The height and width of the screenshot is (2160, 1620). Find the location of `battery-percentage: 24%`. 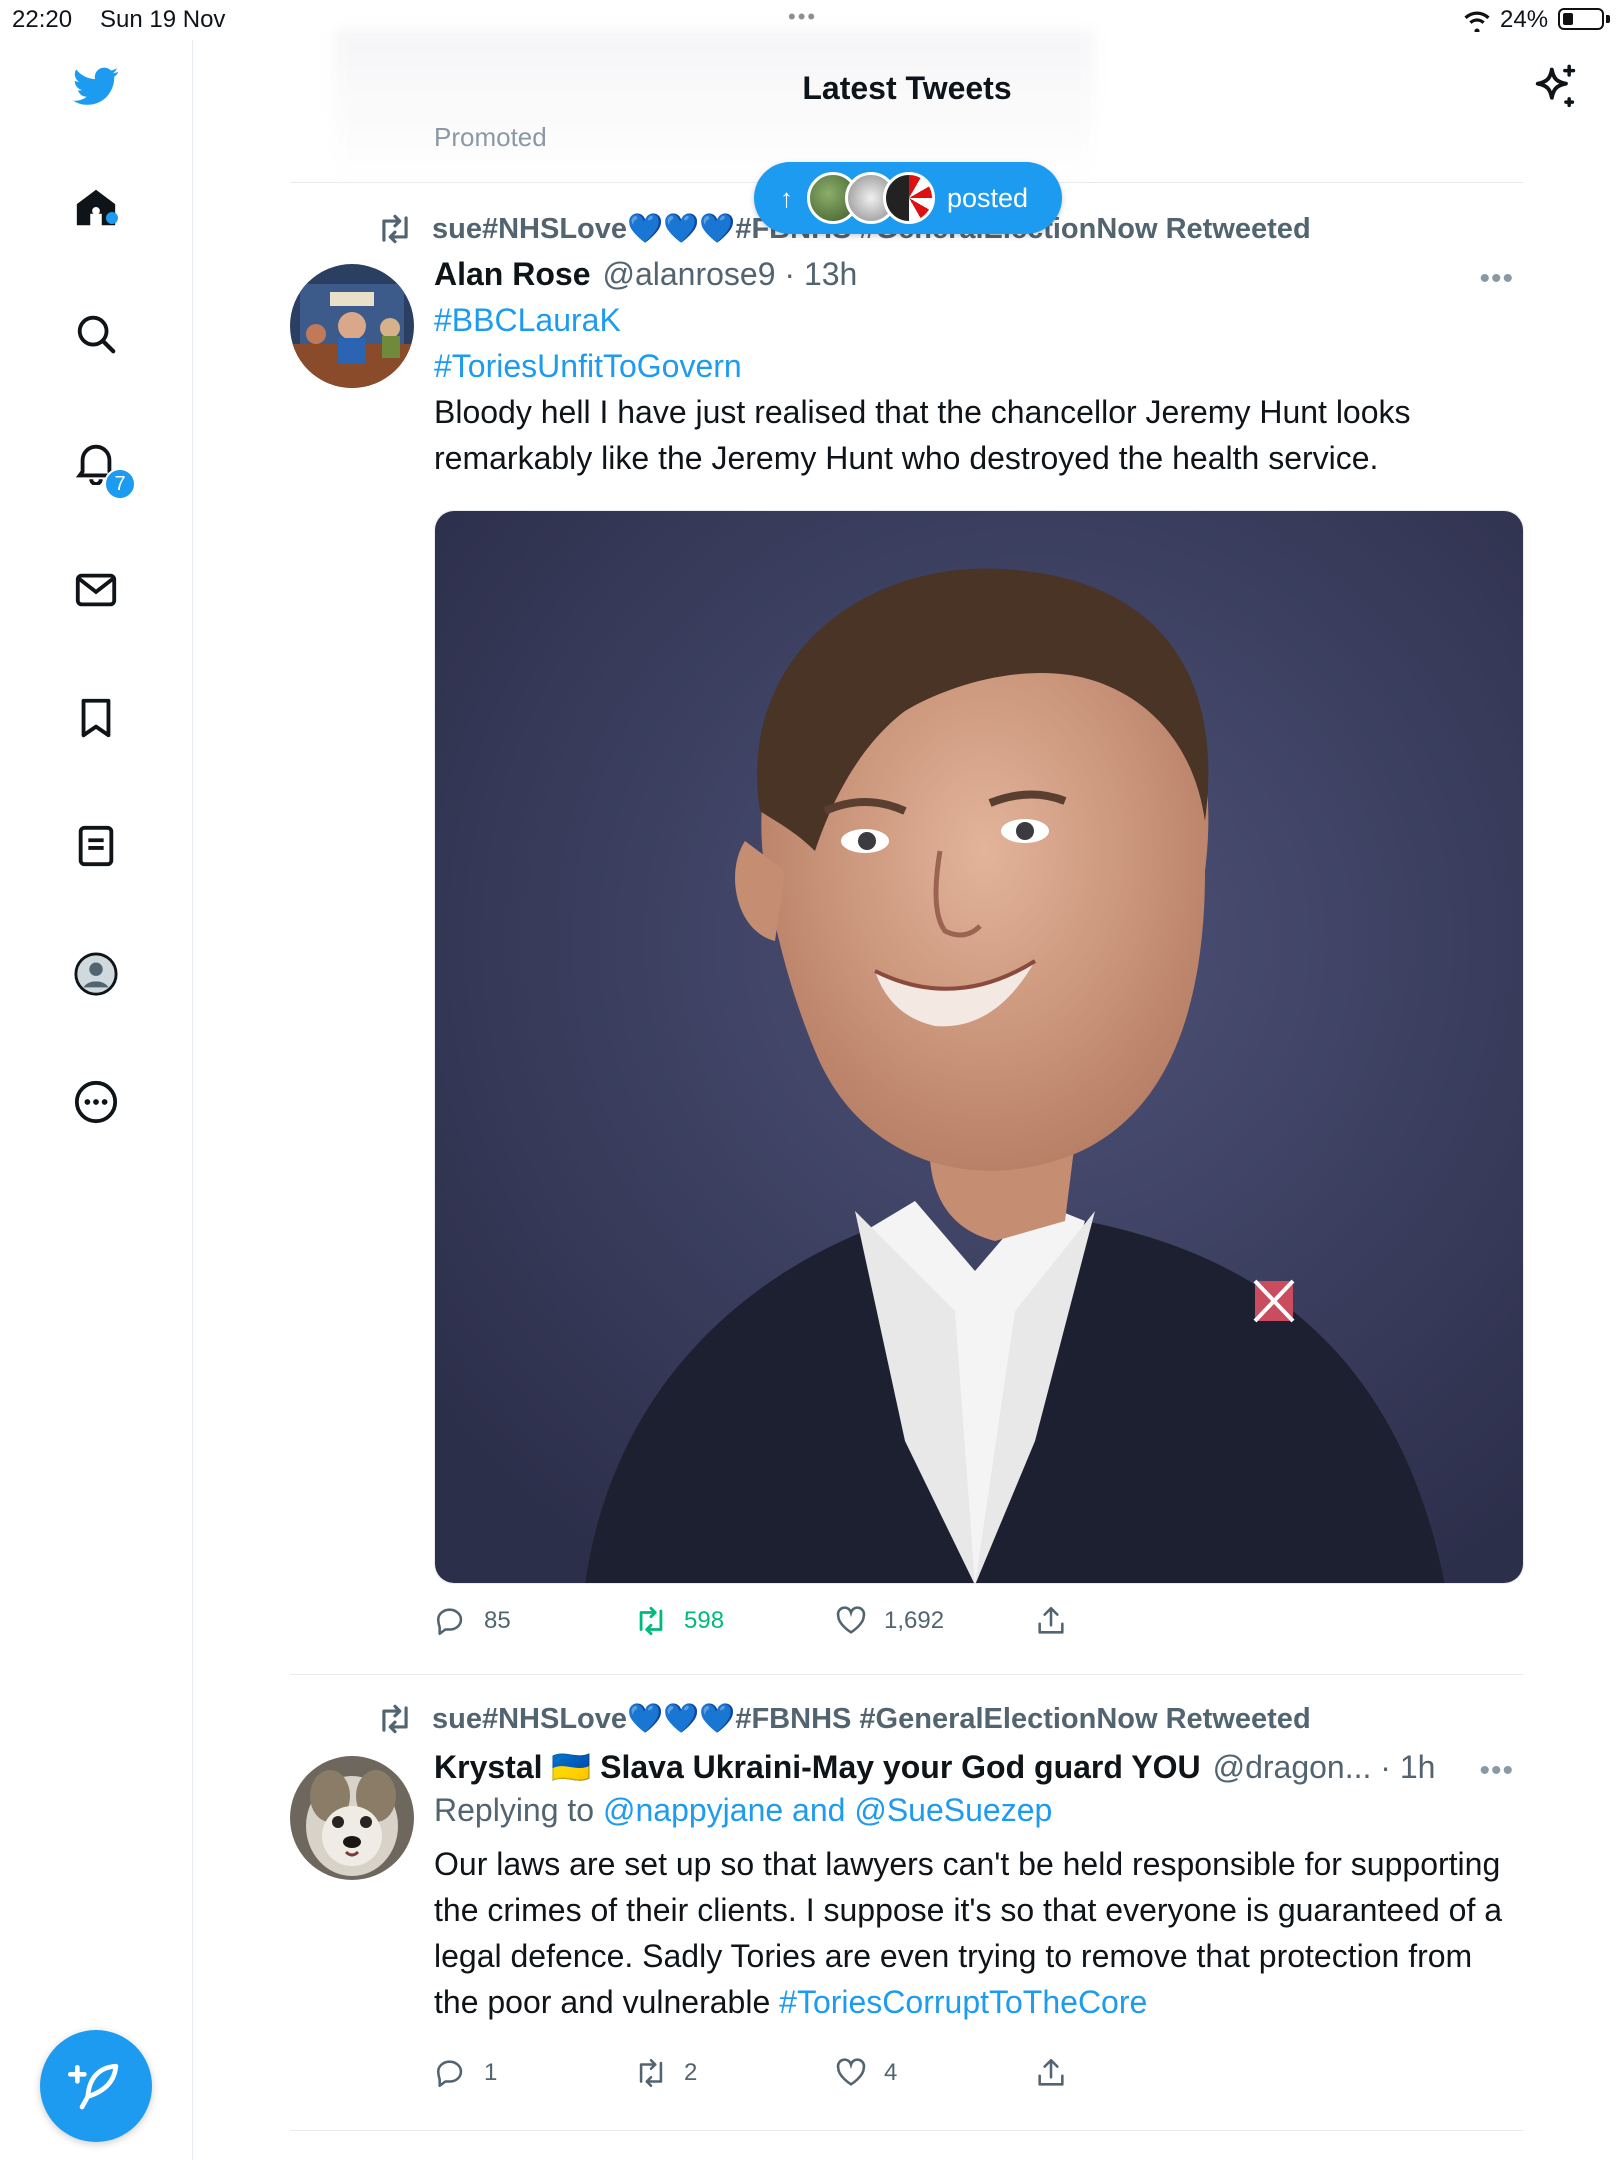

battery-percentage: 24% is located at coordinates (1524, 19).